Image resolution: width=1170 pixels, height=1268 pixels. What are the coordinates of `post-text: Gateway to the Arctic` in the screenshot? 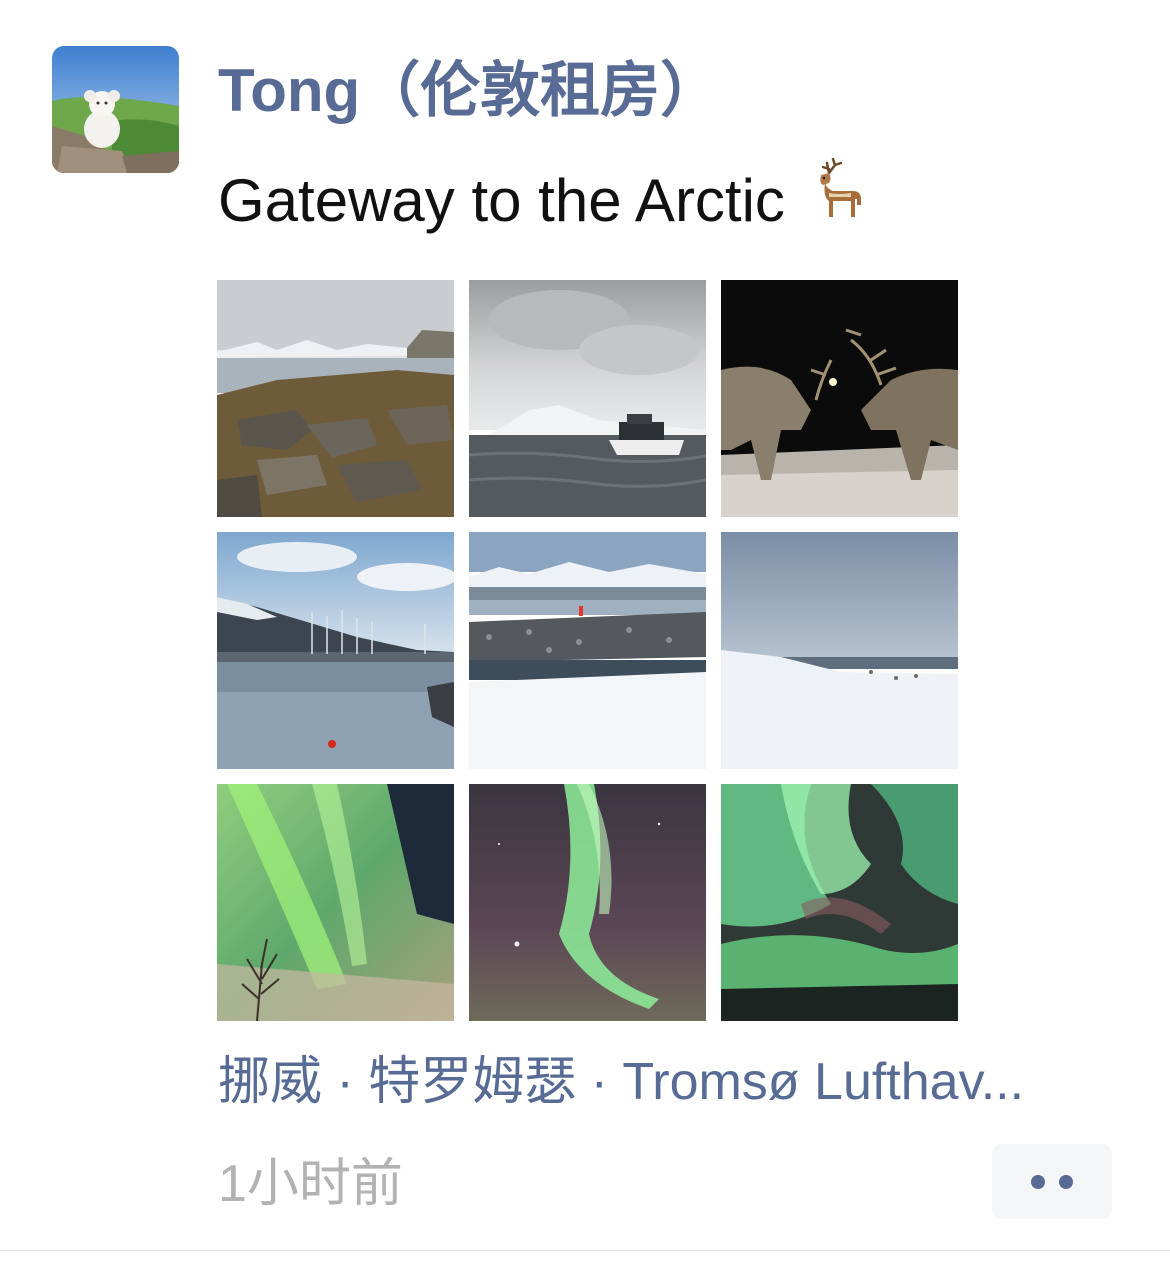 It's located at (543, 200).